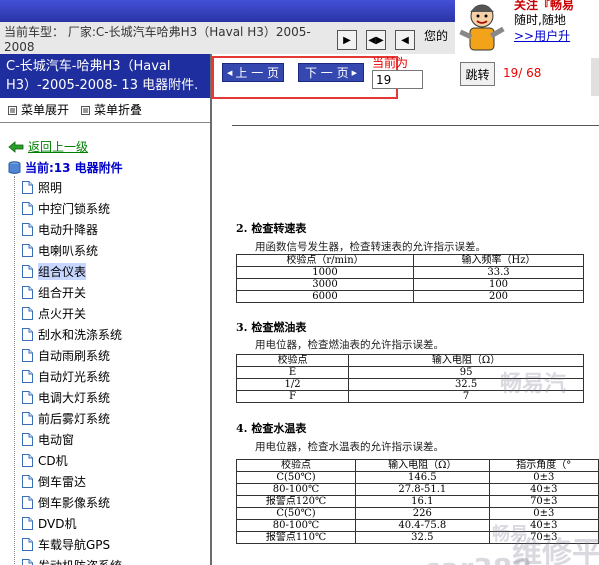  What do you see at coordinates (478, 558) in the screenshot?
I see `watermark: car388` at bounding box center [478, 558].